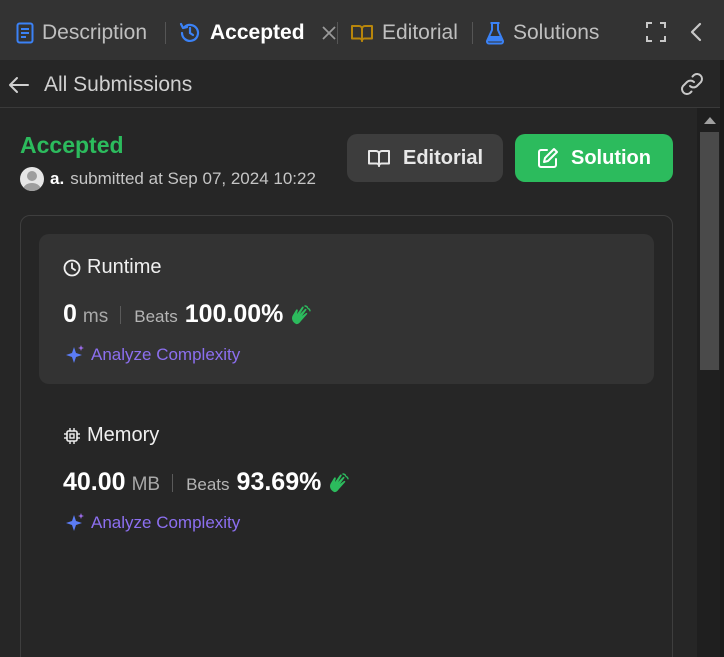 The width and height of the screenshot is (724, 657). I want to click on submission-status: Accepted, so click(72, 145).